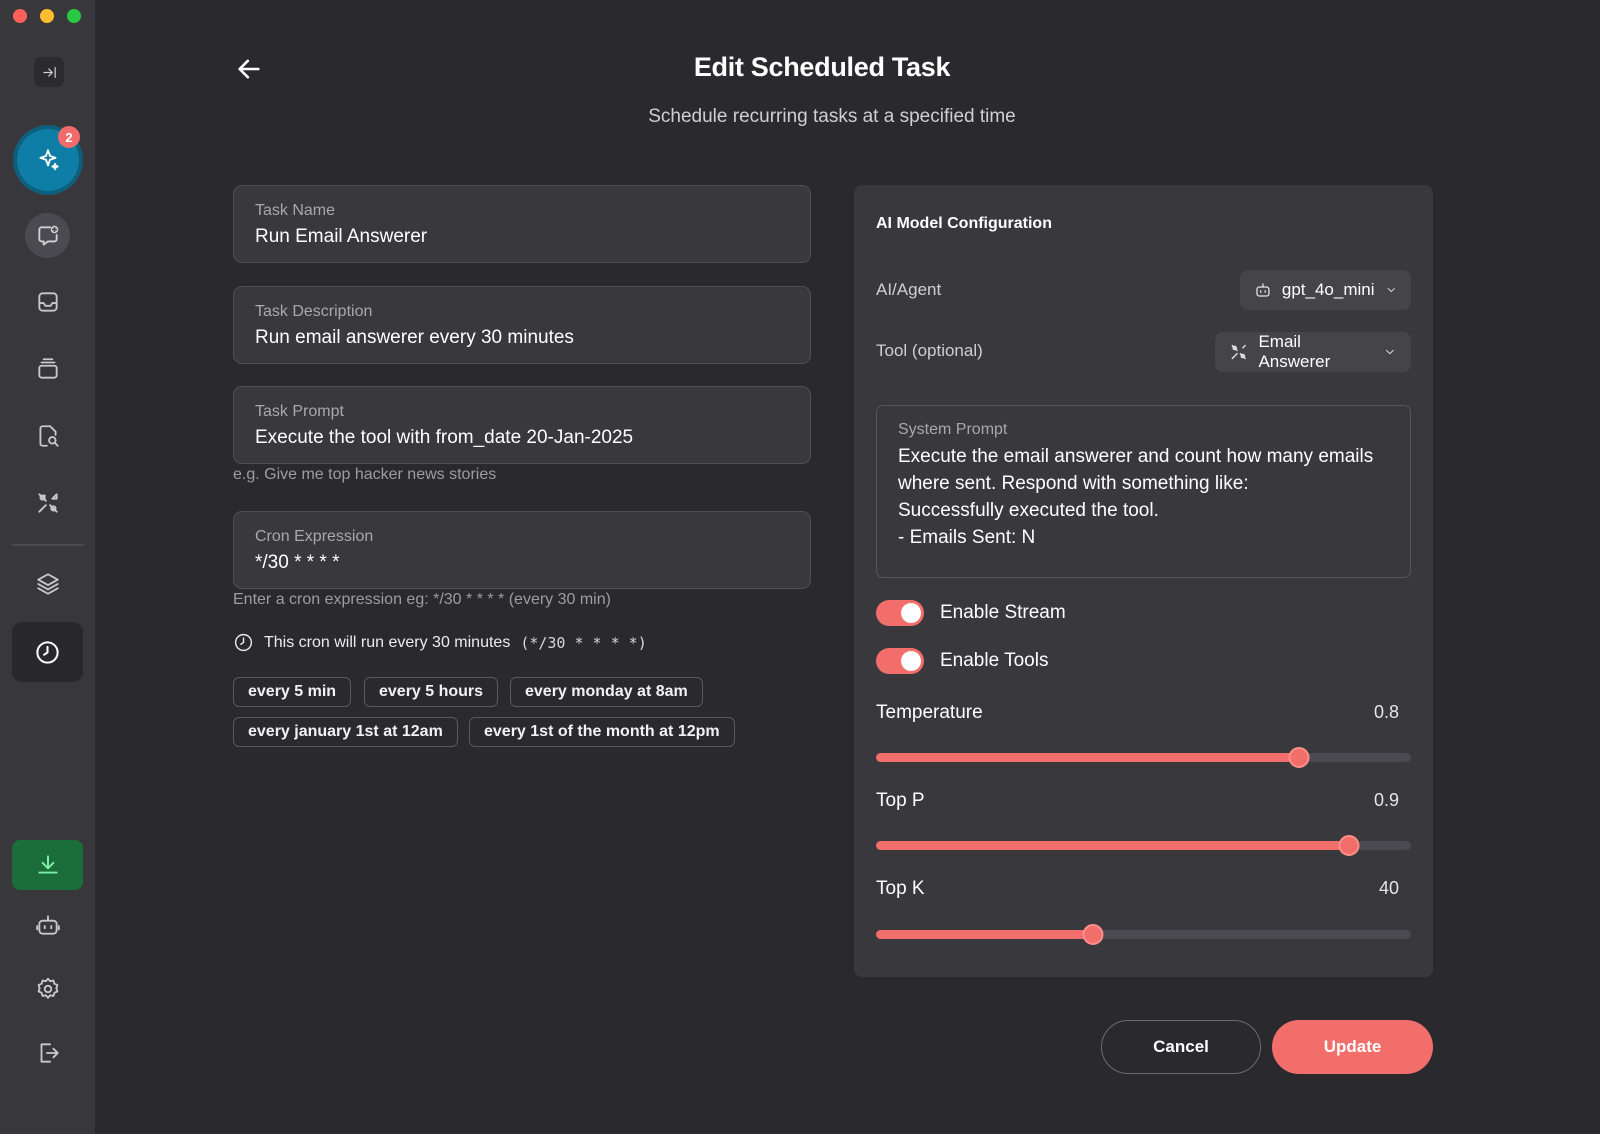 The image size is (1600, 1134). I want to click on enable-tools-row: Enable Tools, so click(962, 661).